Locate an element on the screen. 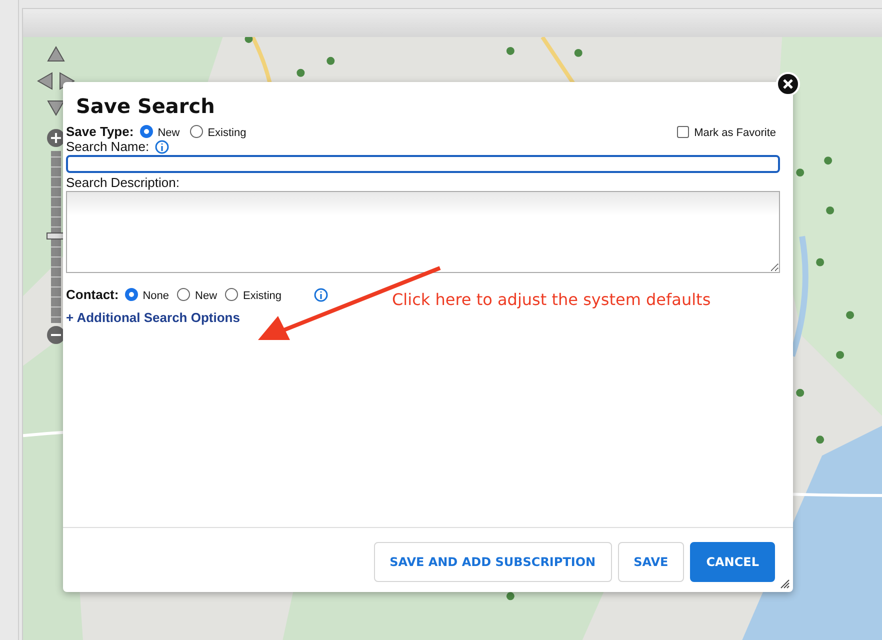 The width and height of the screenshot is (882, 640). pan-arrows-icon is located at coordinates (56, 81).